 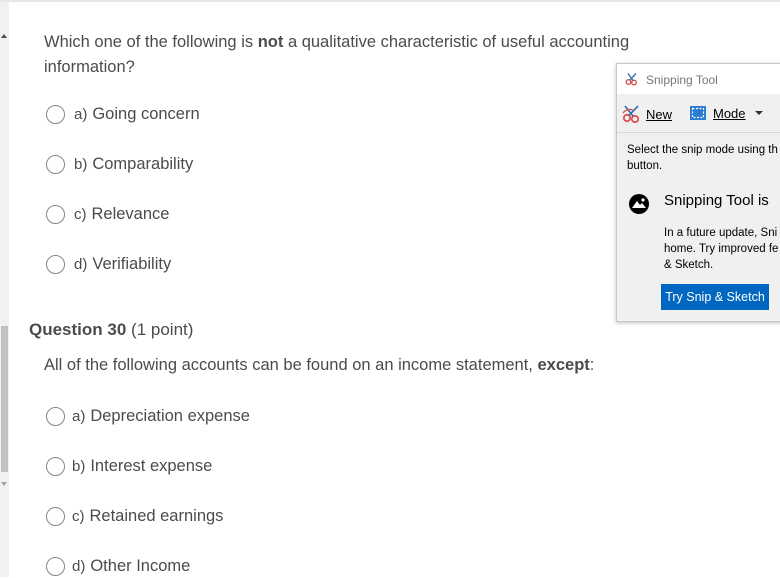 I want to click on rectangle-mode-icon, so click(x=698, y=113).